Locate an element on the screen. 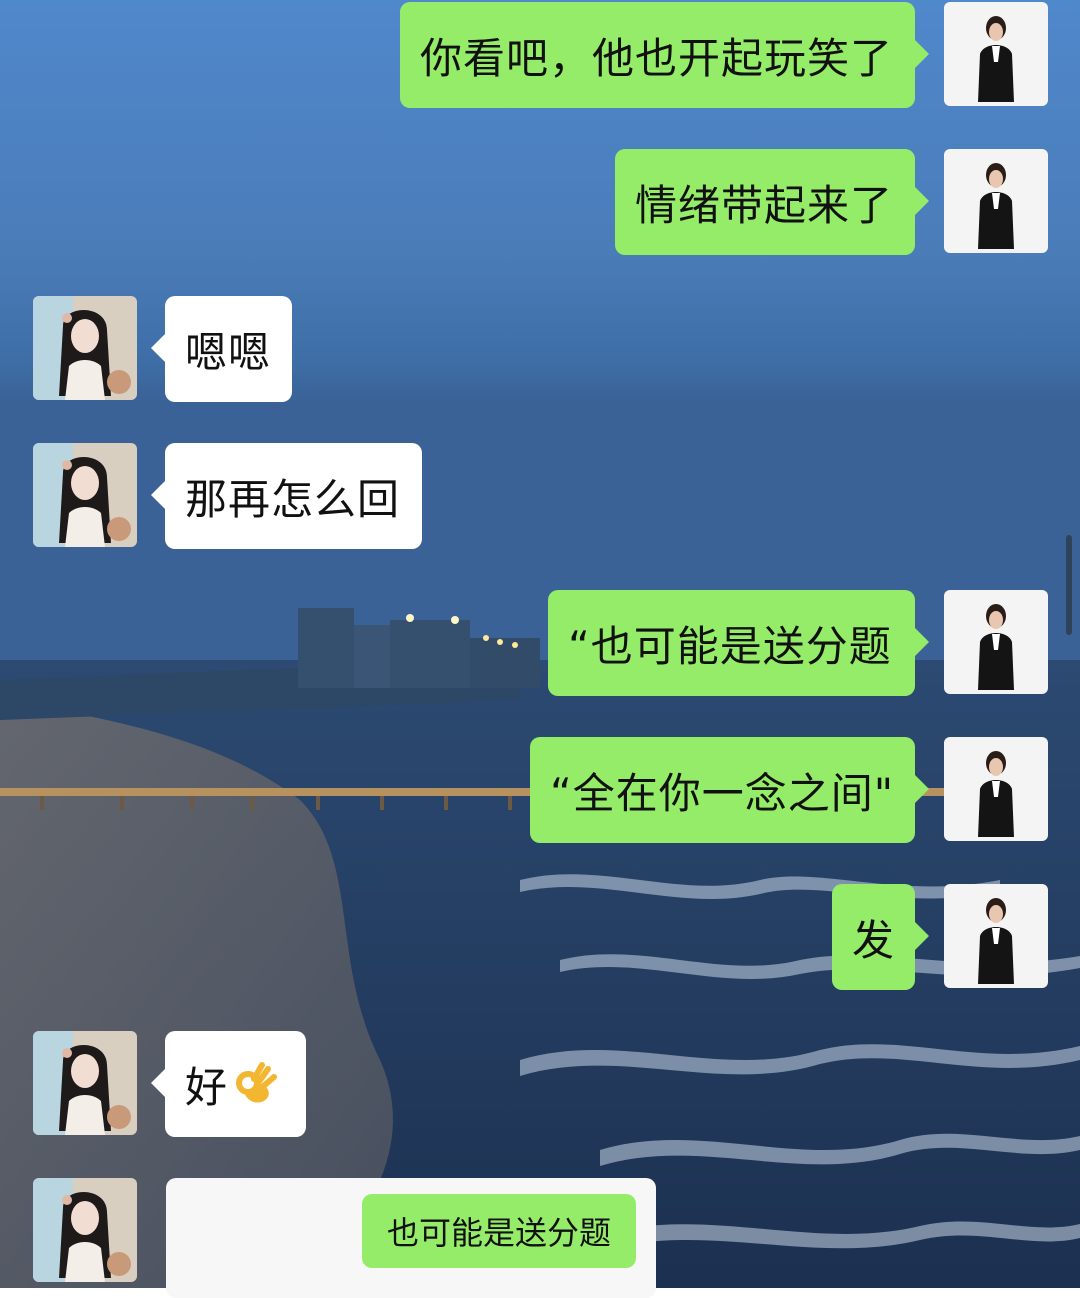 The height and width of the screenshot is (1298, 1080). message-text: 那再怎么回 is located at coordinates (293, 499).